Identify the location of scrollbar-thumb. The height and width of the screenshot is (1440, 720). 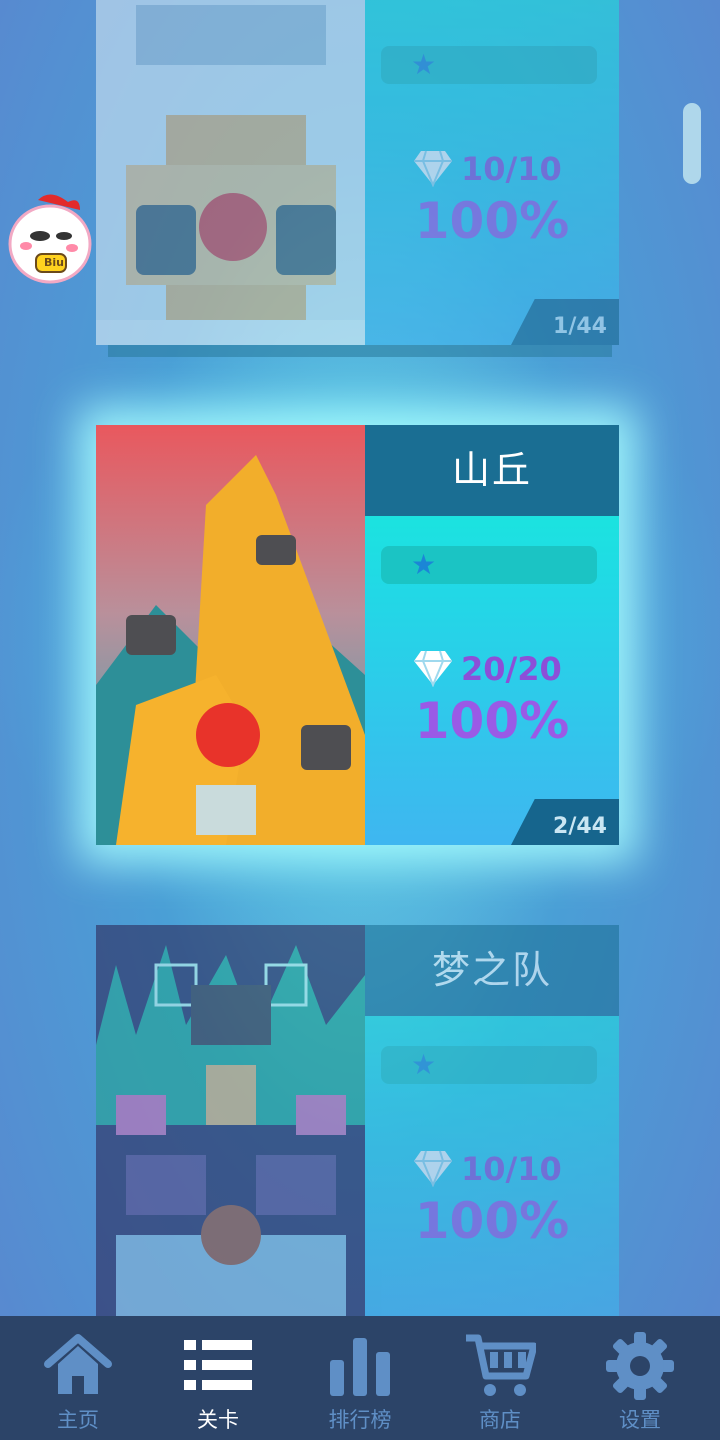
(692, 143).